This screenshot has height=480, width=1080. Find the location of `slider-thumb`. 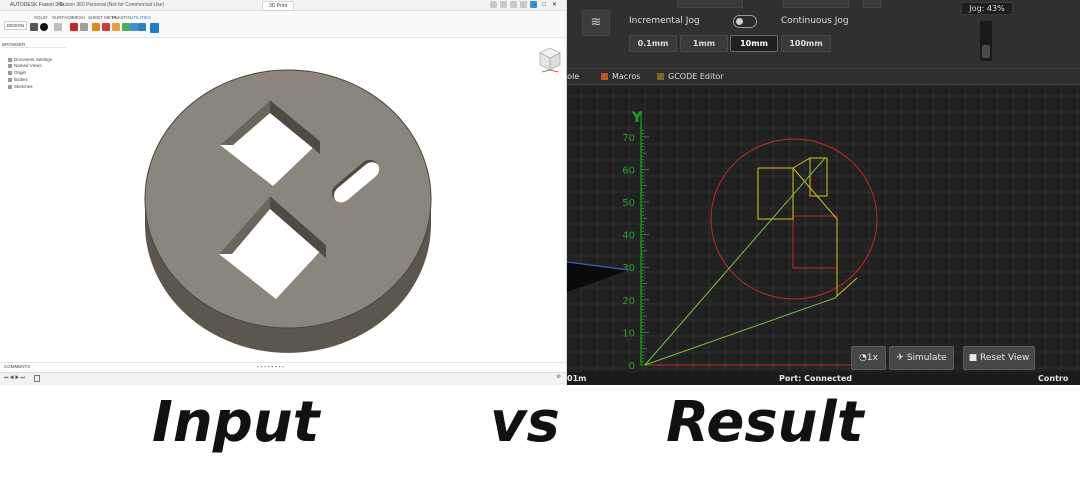

slider-thumb is located at coordinates (986, 51).